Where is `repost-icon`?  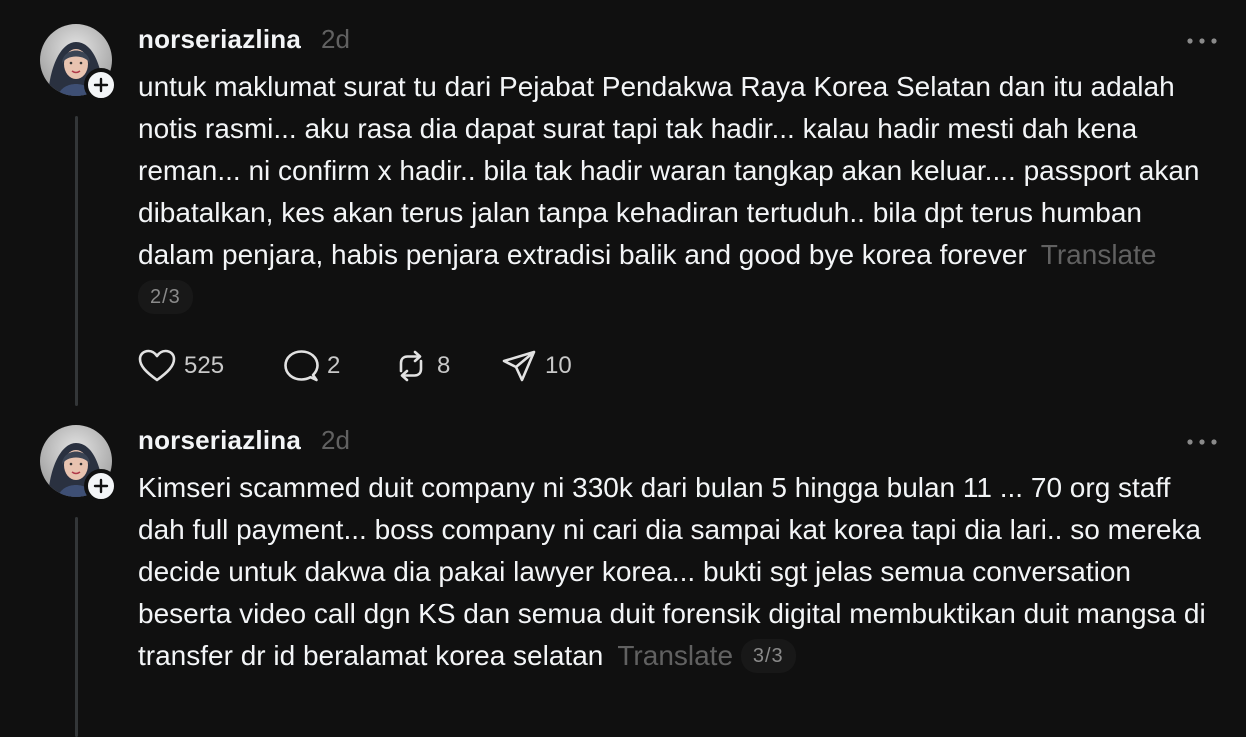
repost-icon is located at coordinates (411, 366).